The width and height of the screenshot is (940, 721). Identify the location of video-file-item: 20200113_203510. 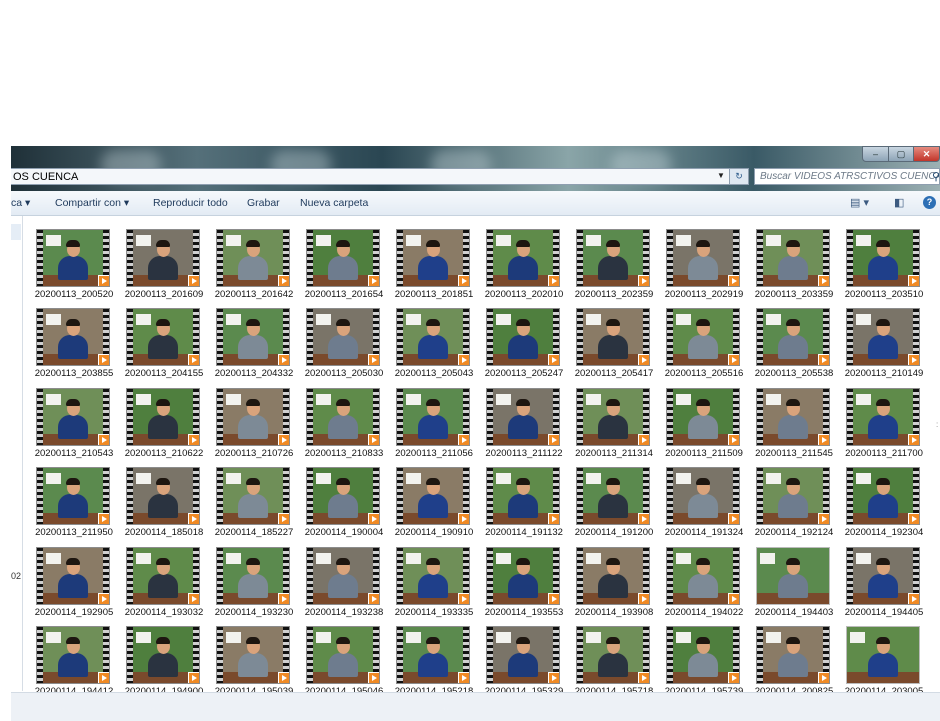
(878, 263).